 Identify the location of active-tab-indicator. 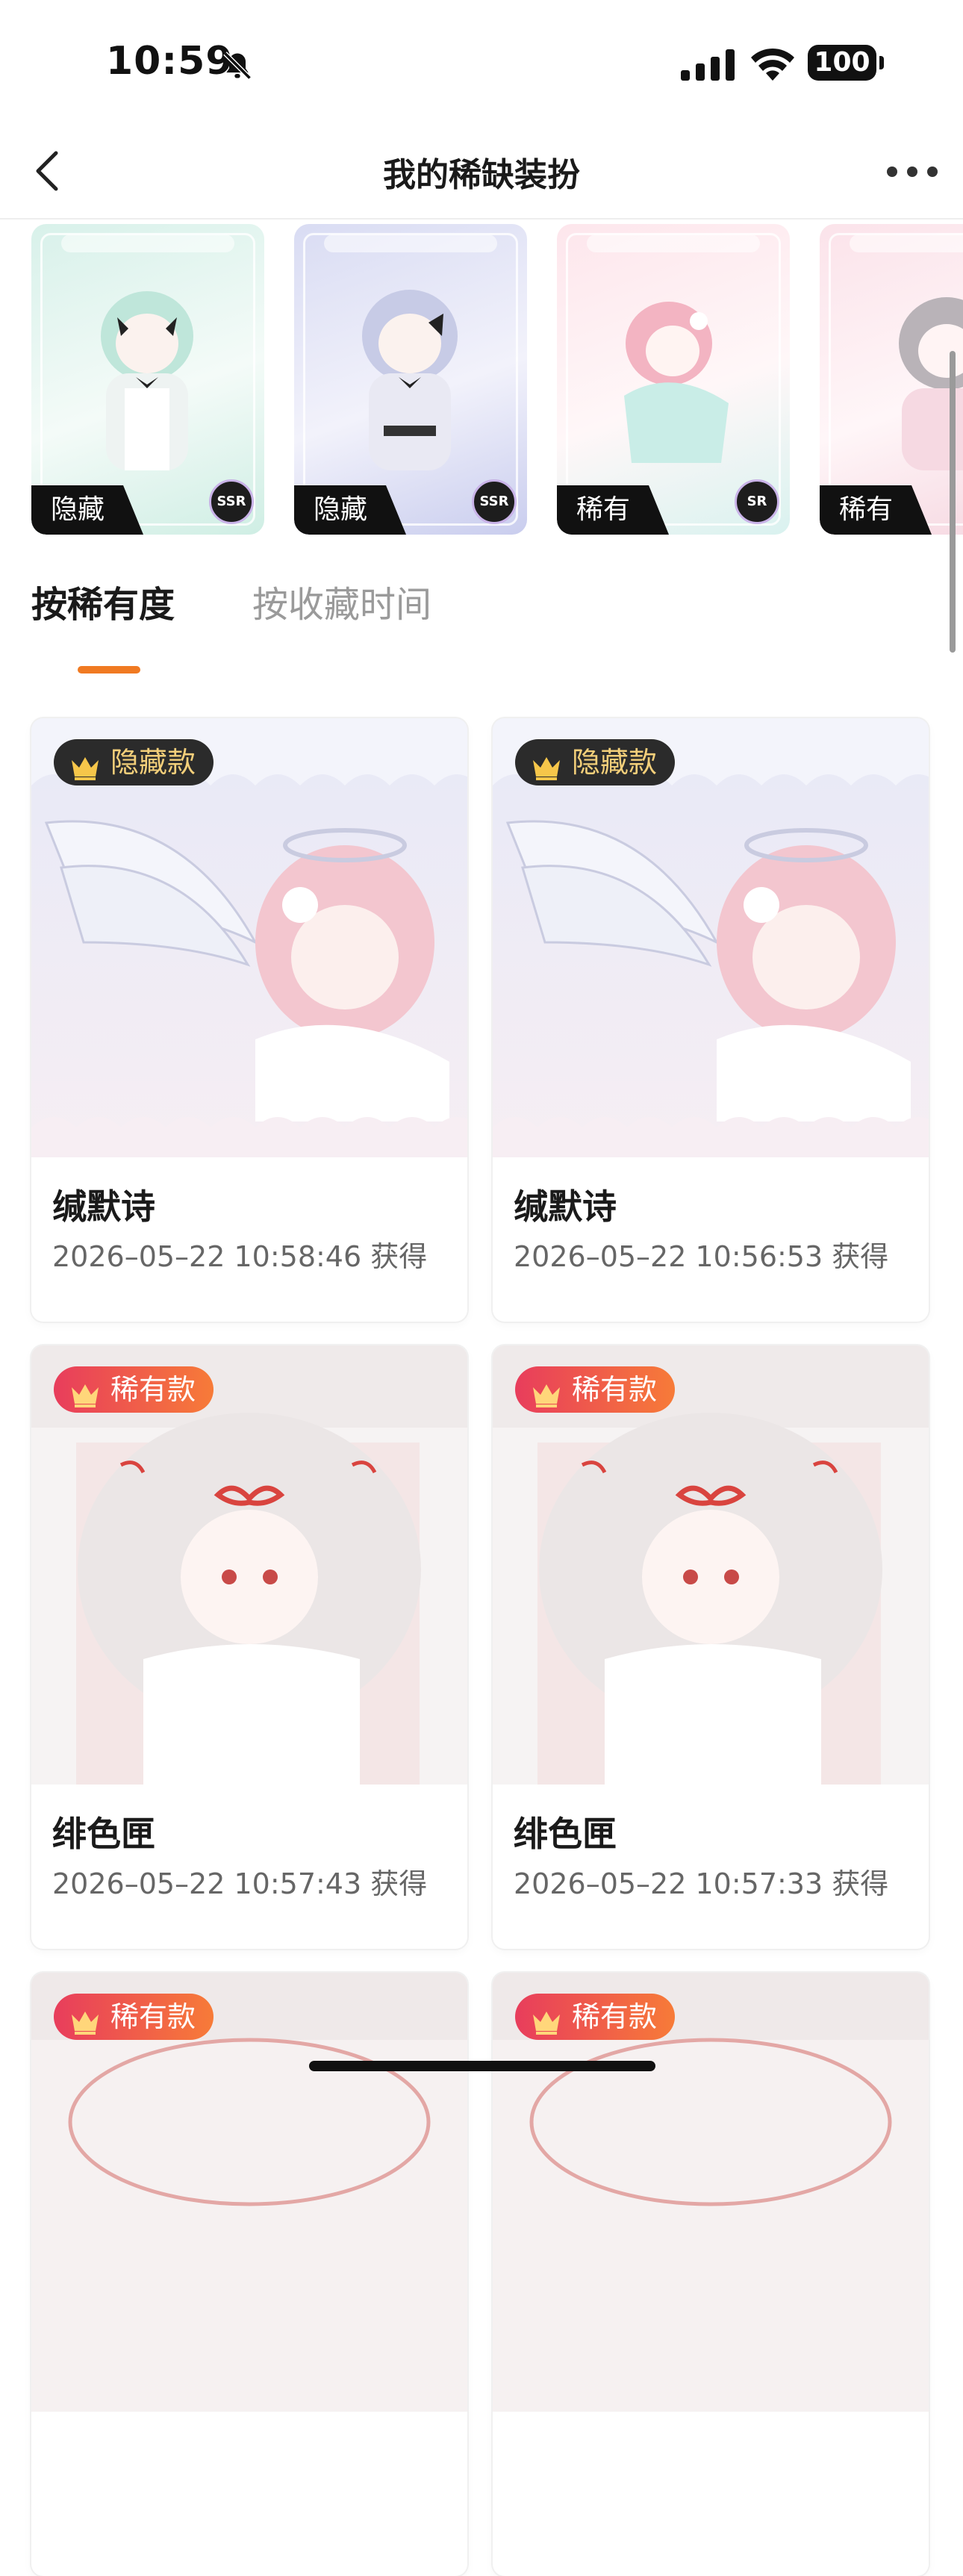
(109, 669).